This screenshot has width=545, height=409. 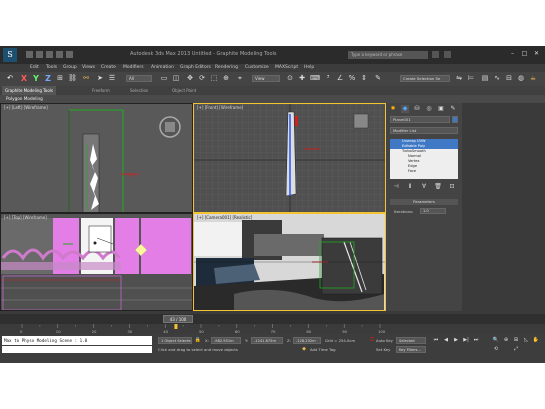 What do you see at coordinates (410, 187) in the screenshot?
I see `show-end-result-icon: Ⅱ` at bounding box center [410, 187].